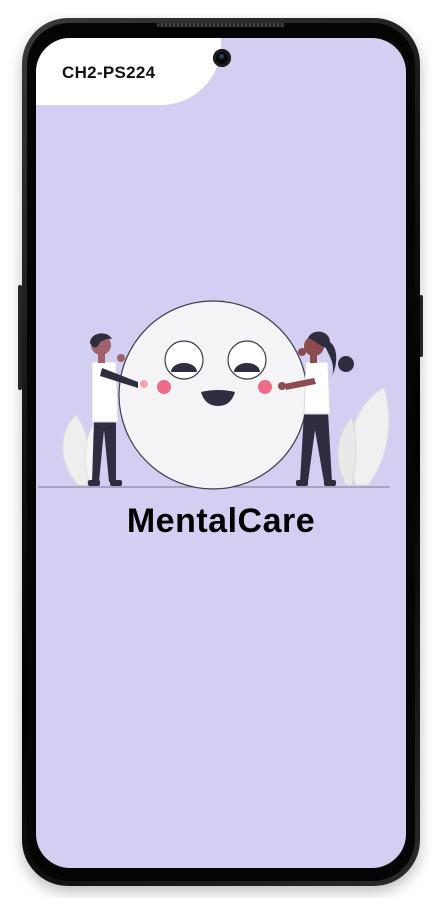 The height and width of the screenshot is (898, 434). What do you see at coordinates (363, 436) in the screenshot?
I see `right-leaf-icon` at bounding box center [363, 436].